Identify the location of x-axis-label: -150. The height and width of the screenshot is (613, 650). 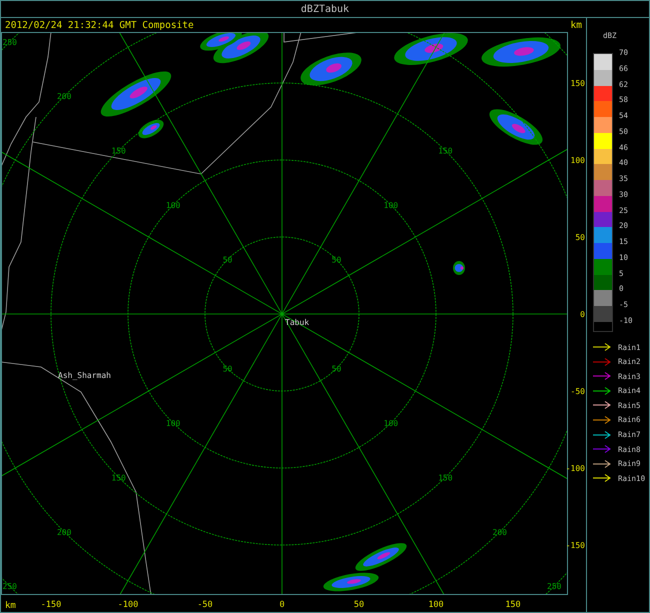
(51, 605).